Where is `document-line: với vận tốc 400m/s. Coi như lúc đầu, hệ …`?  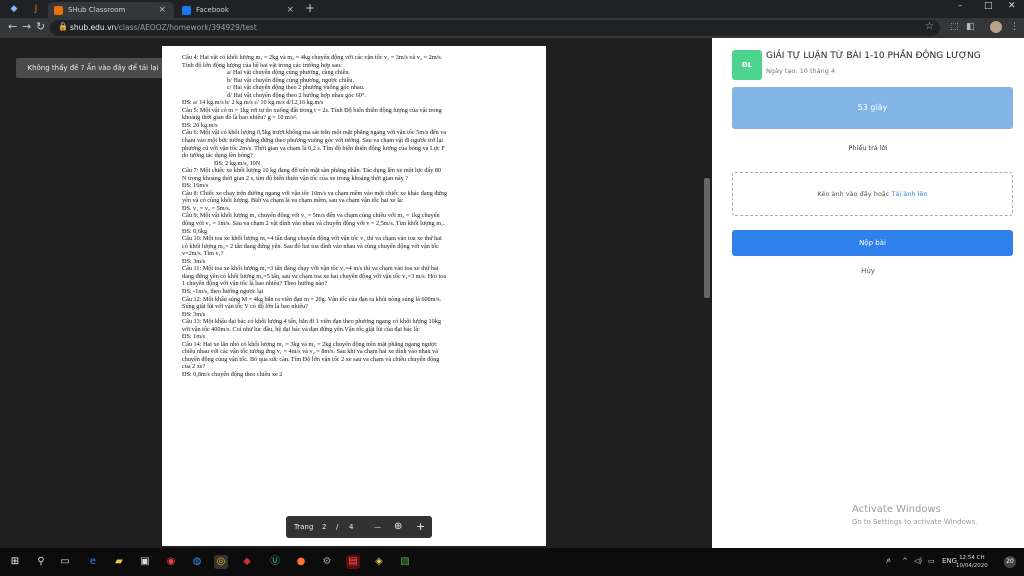 document-line: với vận tốc 400m/s. Coi như lúc đầu, hệ … is located at coordinates (301, 329).